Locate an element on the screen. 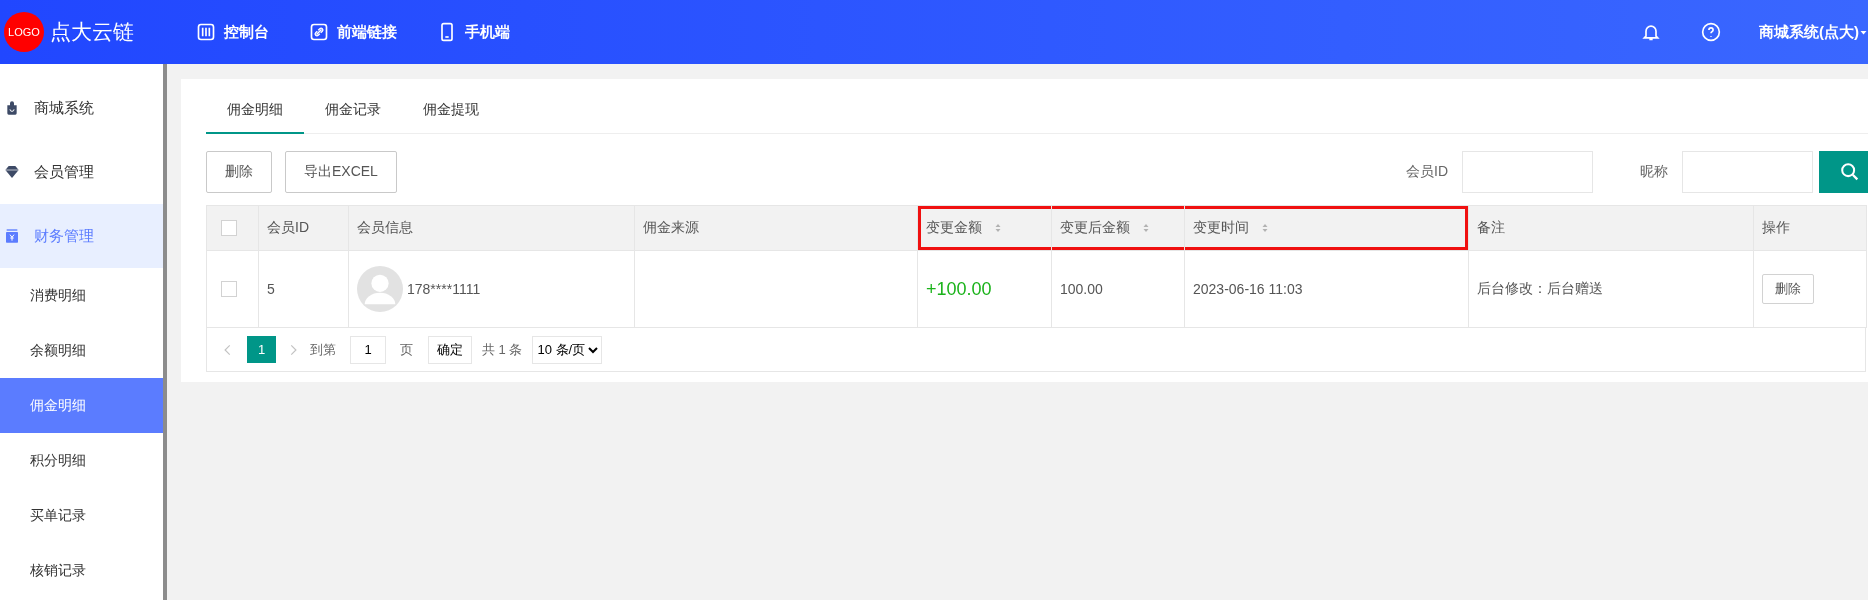  nav-link: 手机端 is located at coordinates (473, 32).